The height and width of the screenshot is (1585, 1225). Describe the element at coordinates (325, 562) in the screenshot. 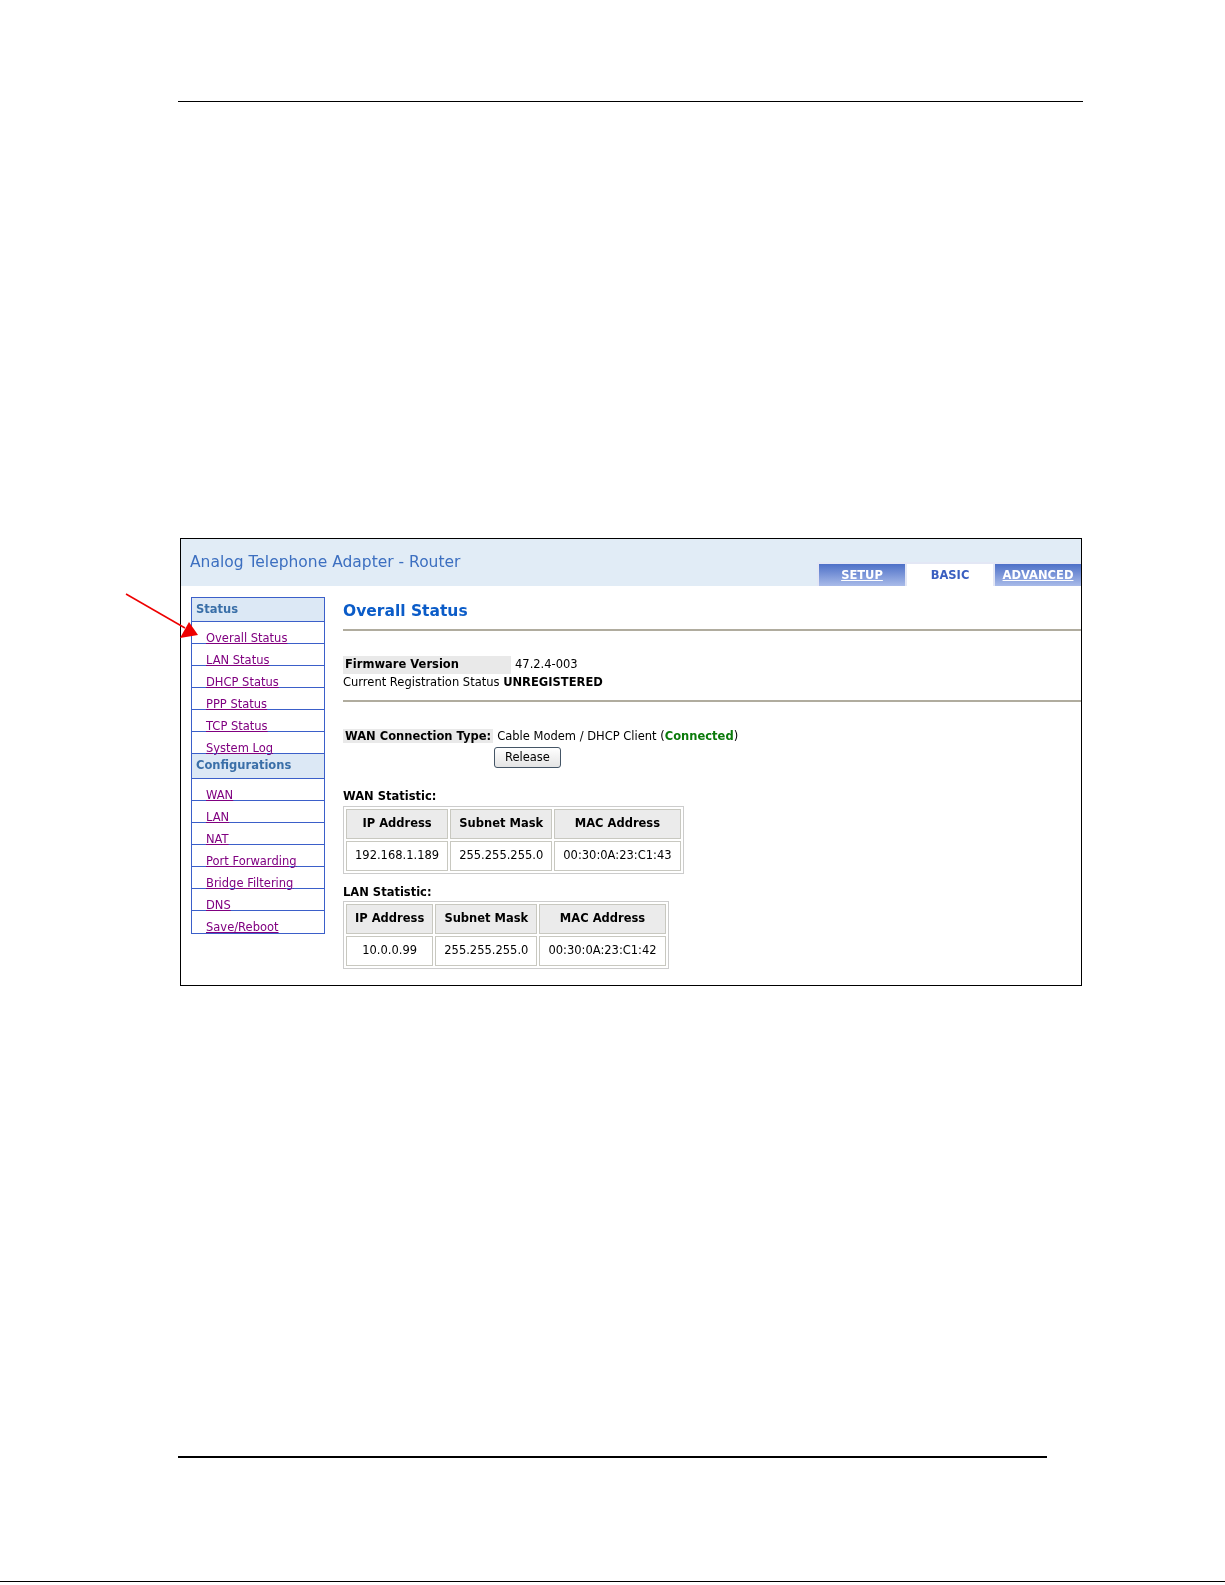

I see `app-title: Analog Telephone Adapter - Router` at that location.